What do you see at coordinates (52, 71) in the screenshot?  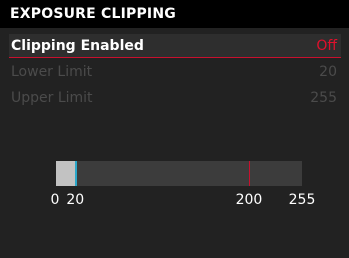 I see `menu-item-label: Lower Limit` at bounding box center [52, 71].